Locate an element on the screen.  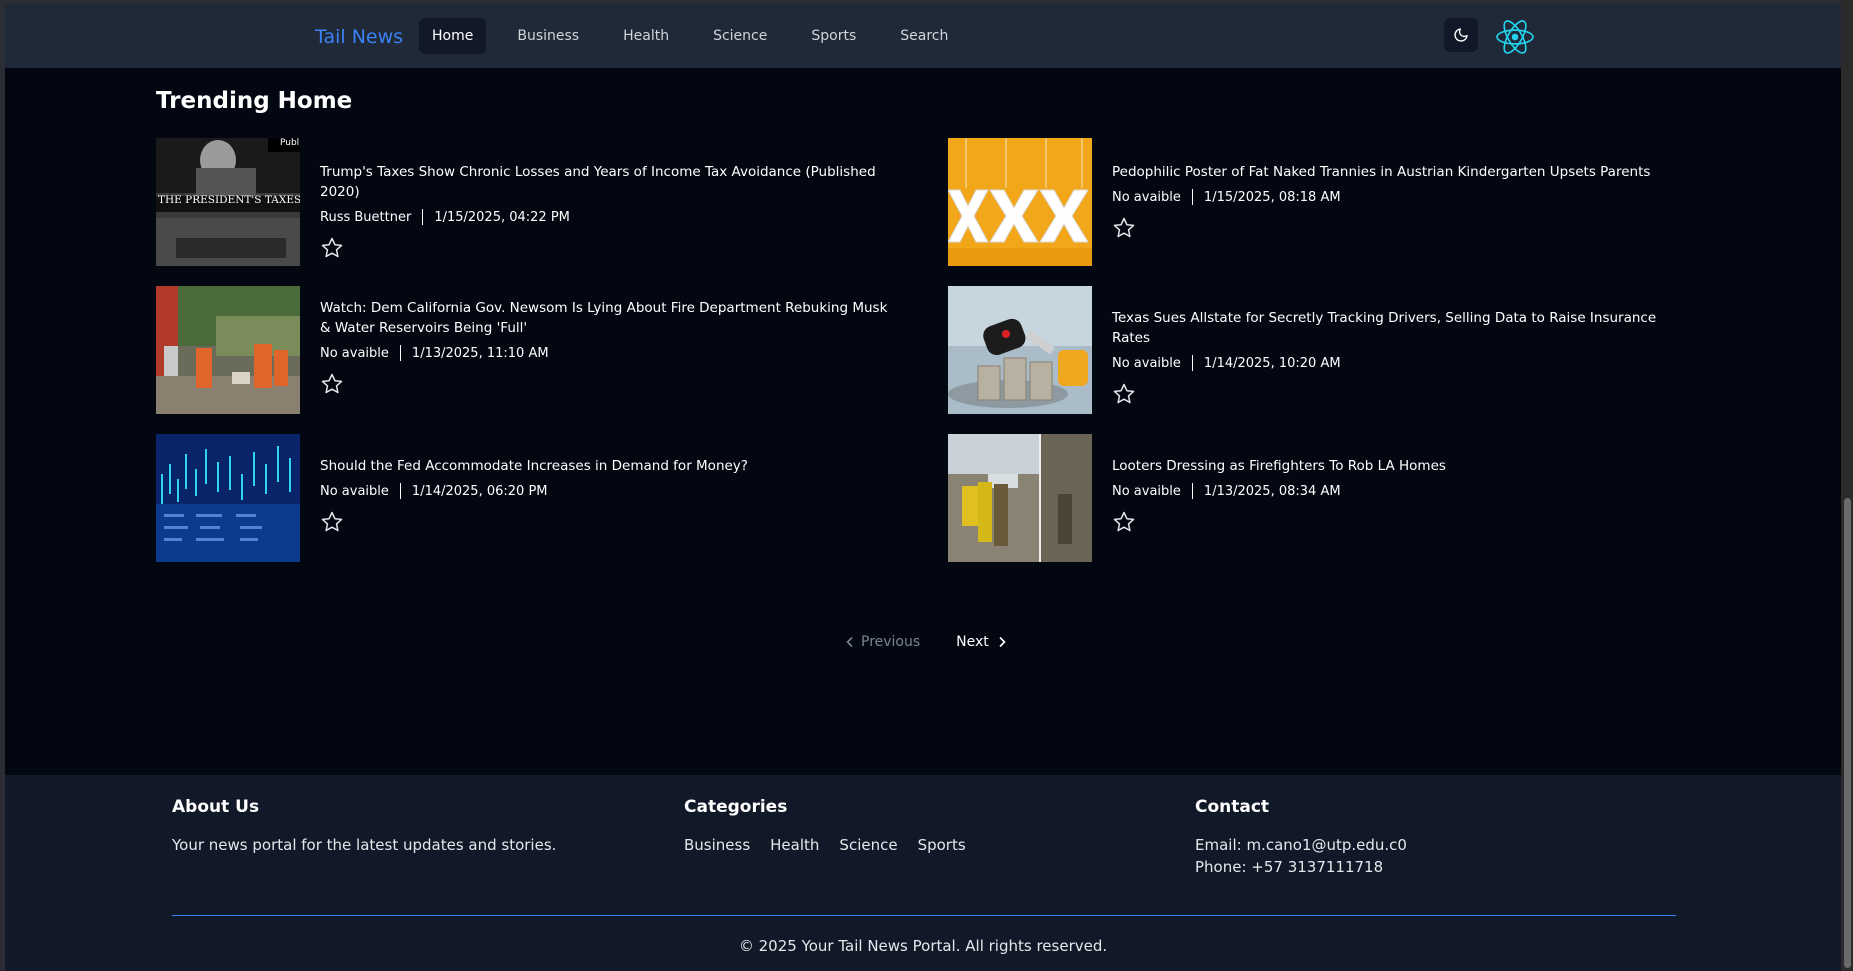
footer-email: Email: m.cano1@utp.edu.c0 is located at coordinates (1301, 845).